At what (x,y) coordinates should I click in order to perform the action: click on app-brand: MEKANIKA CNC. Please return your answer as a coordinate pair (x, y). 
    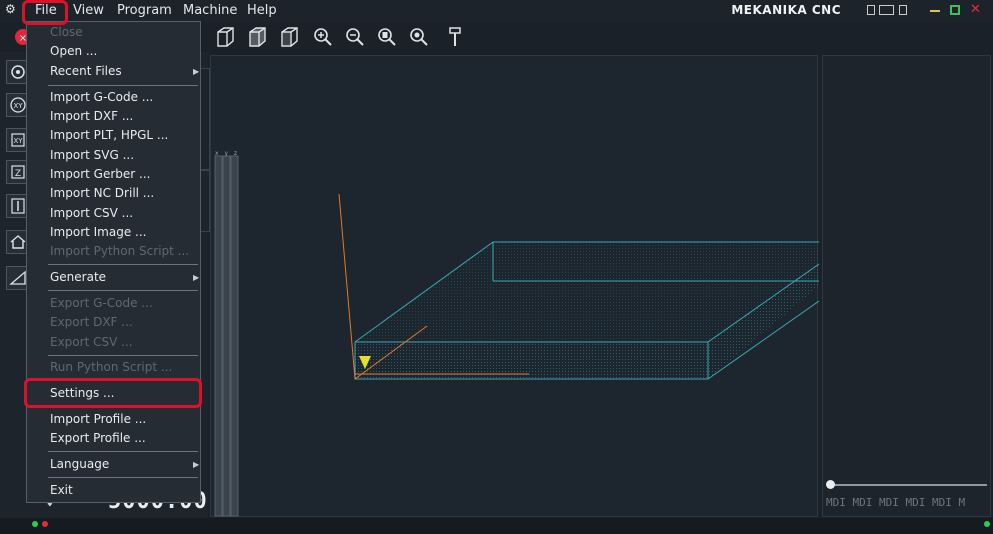
    Looking at the image, I should click on (786, 10).